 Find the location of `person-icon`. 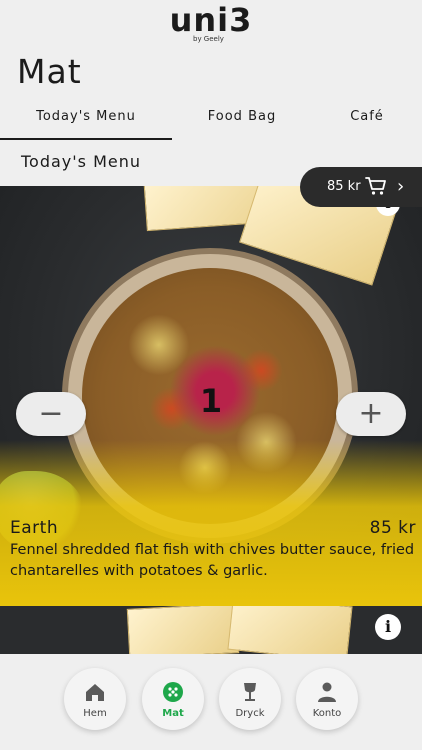

person-icon is located at coordinates (327, 692).